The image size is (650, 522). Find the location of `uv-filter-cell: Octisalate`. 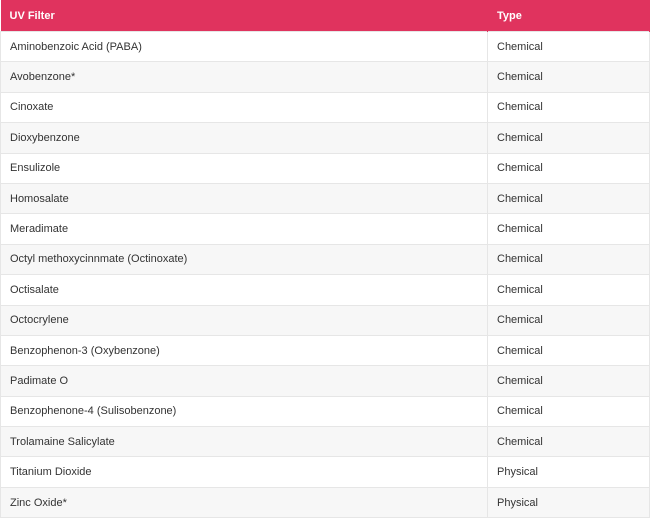

uv-filter-cell: Octisalate is located at coordinates (244, 290).